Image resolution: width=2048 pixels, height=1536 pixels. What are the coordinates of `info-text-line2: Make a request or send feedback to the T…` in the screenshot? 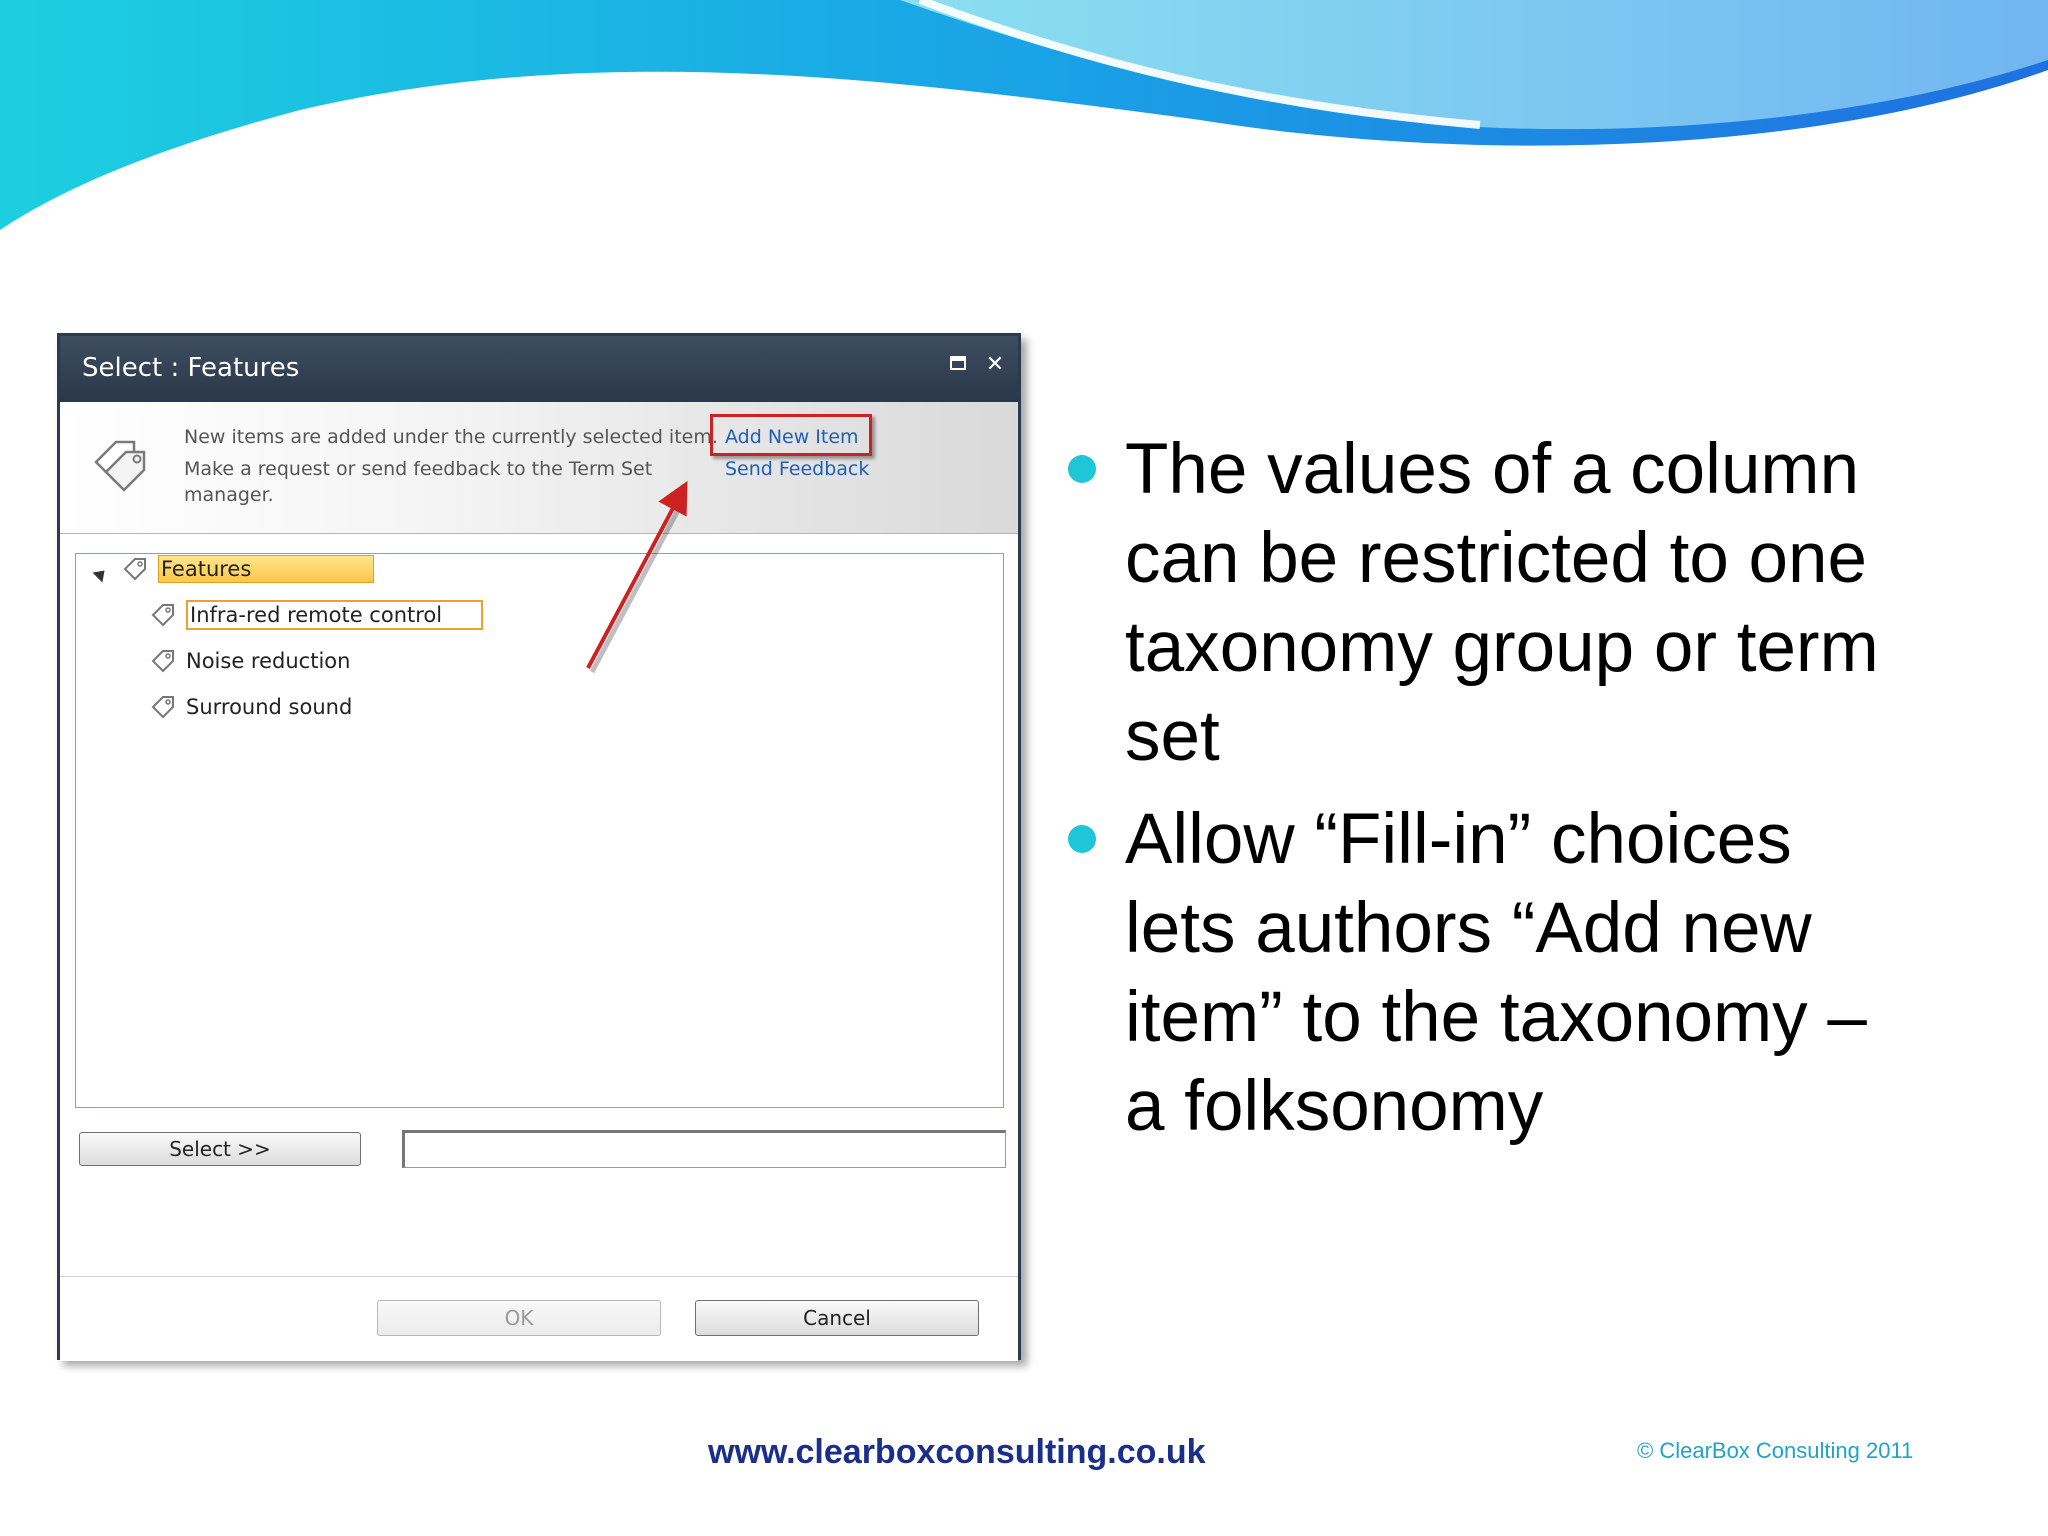 It's located at (418, 469).